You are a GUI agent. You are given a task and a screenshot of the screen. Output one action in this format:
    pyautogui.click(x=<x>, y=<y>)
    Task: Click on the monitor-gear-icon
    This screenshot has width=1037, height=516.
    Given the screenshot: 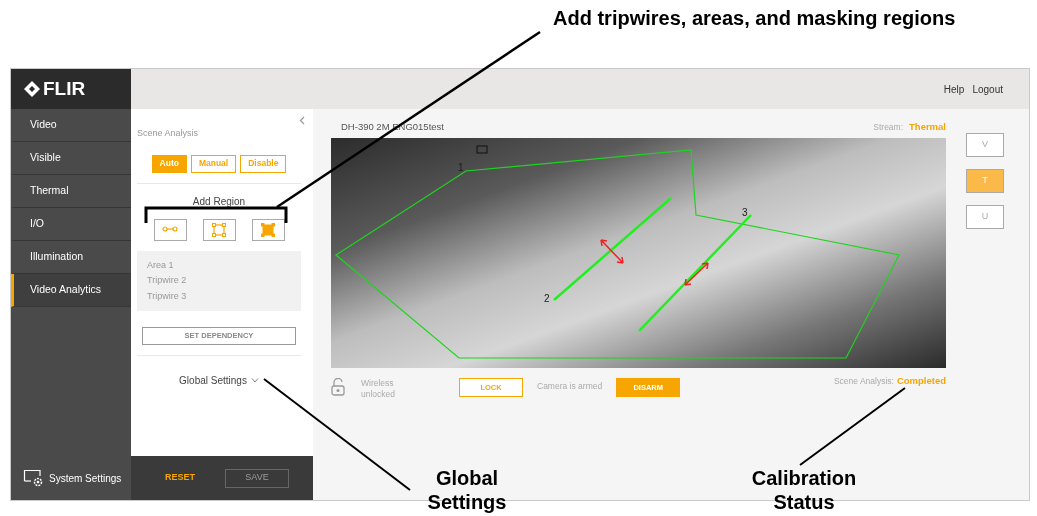 What is the action you would take?
    pyautogui.click(x=34, y=478)
    